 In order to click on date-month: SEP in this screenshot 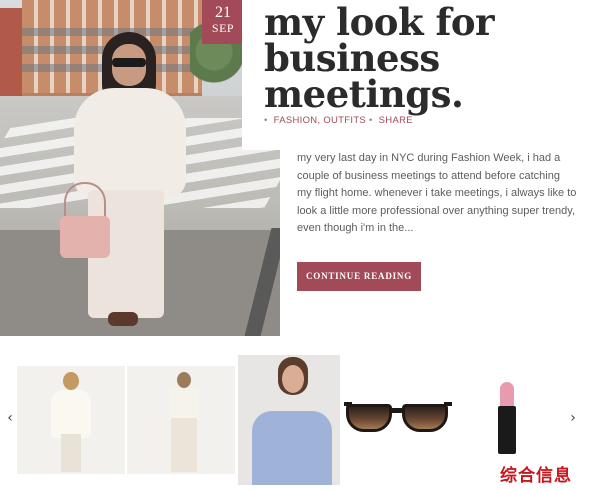, I will do `click(223, 28)`.